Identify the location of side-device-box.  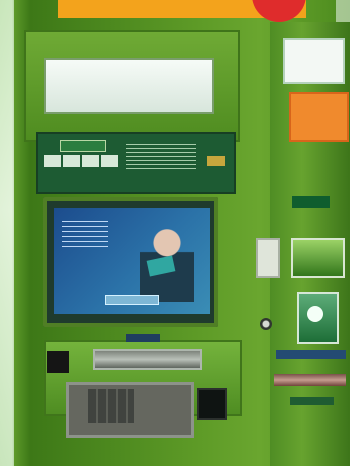
(268, 258).